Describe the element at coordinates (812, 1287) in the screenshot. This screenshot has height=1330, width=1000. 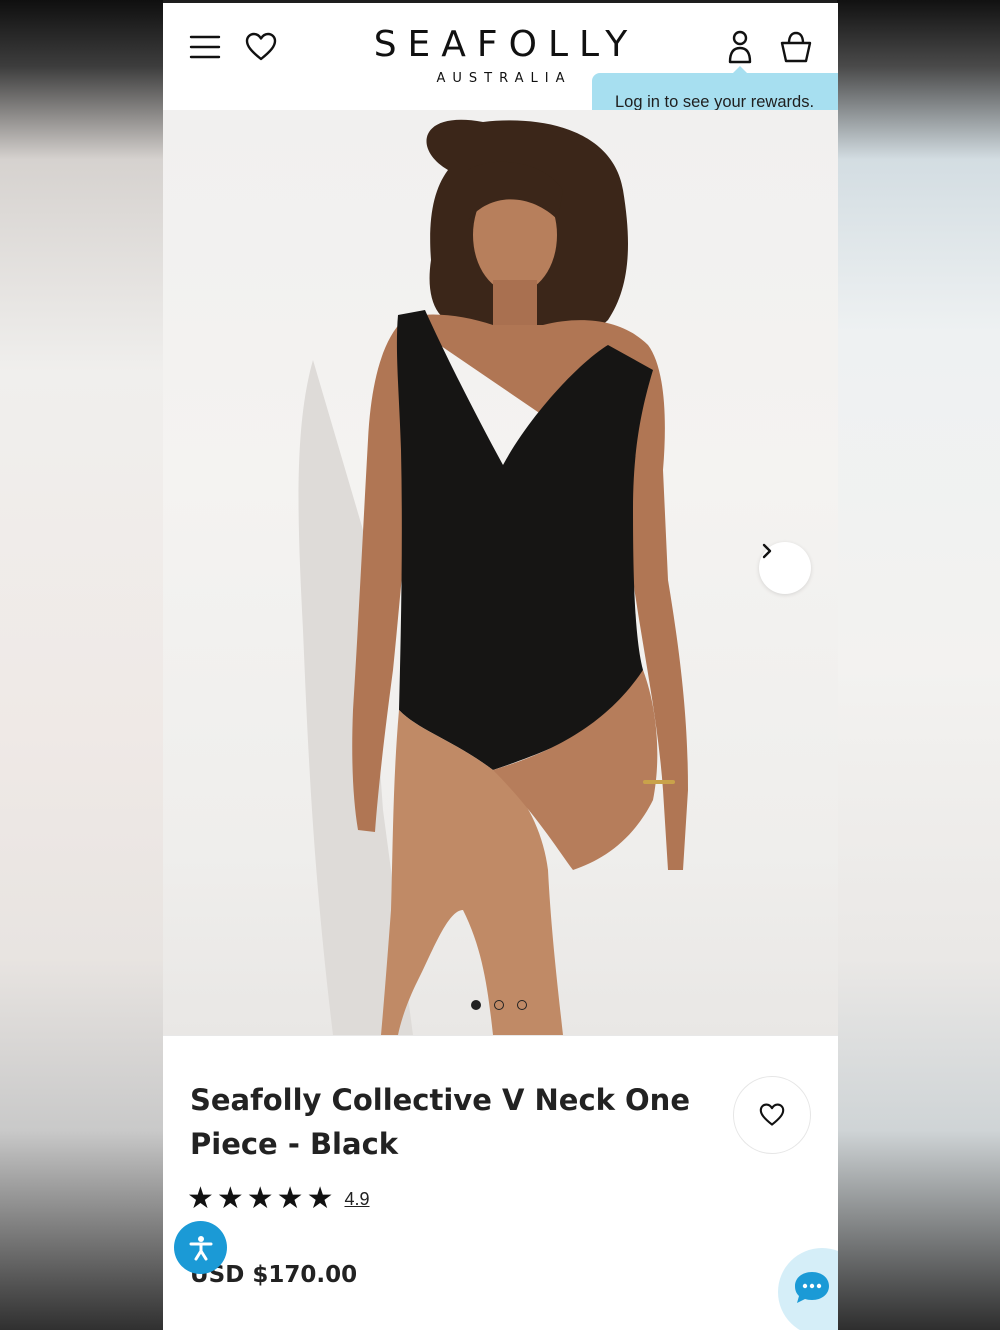
I see `chat-bubble-icon` at that location.